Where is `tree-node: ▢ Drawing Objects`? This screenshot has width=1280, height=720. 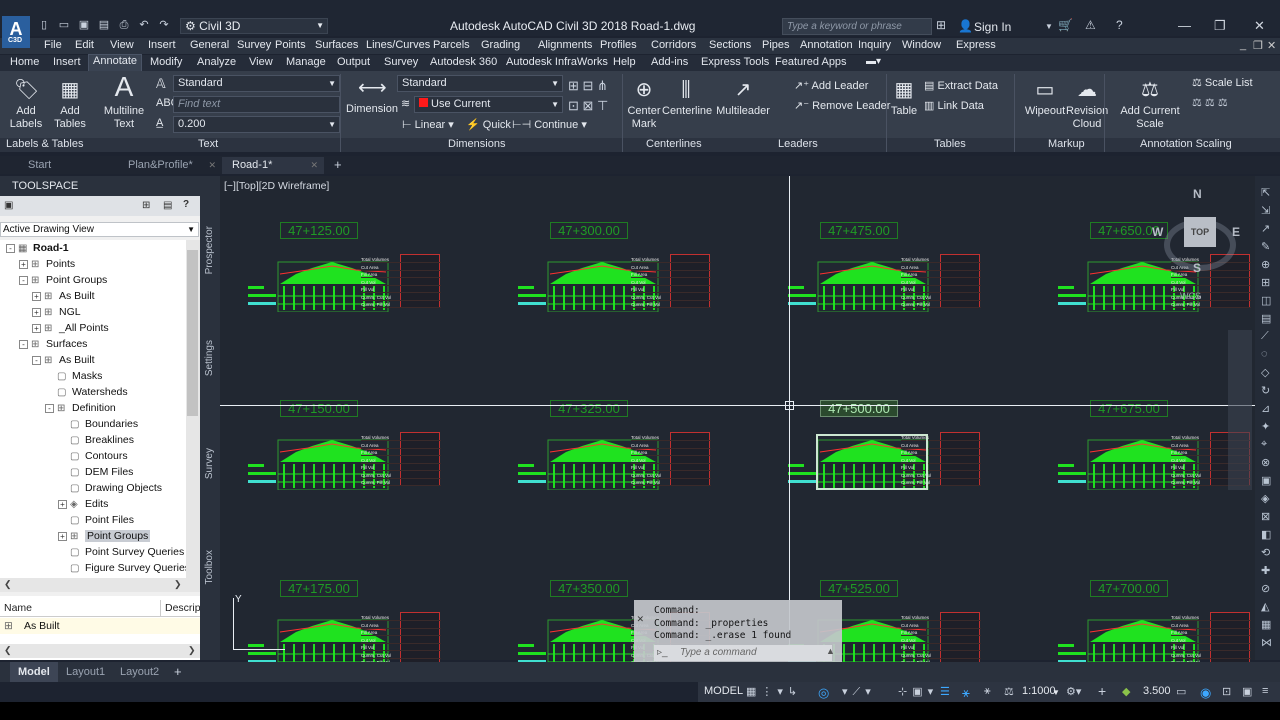
tree-node: ▢ Drawing Objects is located at coordinates (110, 488).